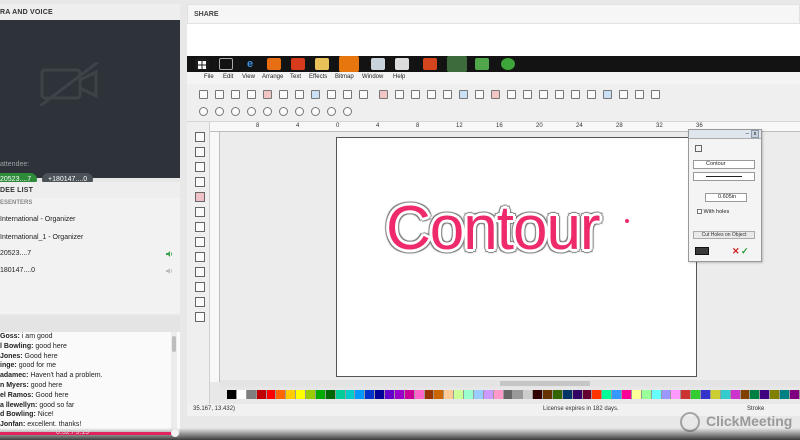 This screenshot has width=800, height=440. Describe the element at coordinates (228, 77) in the screenshot. I see `menu-edit: Edit` at that location.